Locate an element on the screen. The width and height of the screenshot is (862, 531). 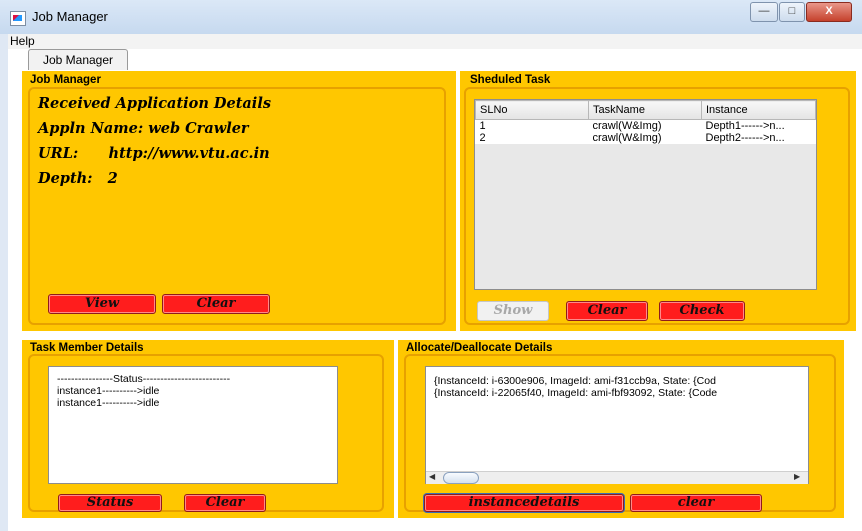
appln-name-label: Appln Name: web Crawler is located at coordinates (143, 128).